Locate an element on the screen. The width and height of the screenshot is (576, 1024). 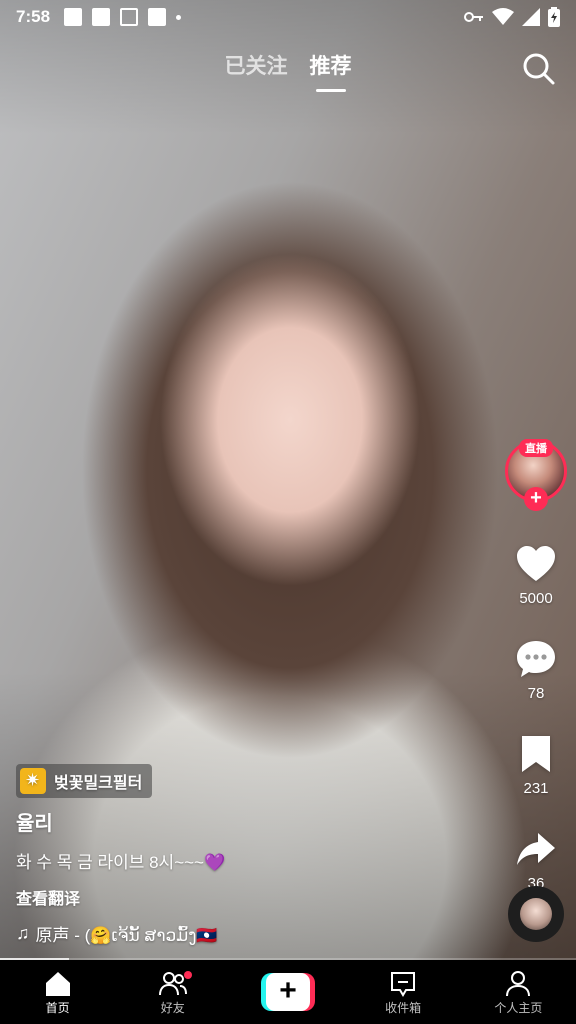
disc-cover is located at coordinates (536, 914).